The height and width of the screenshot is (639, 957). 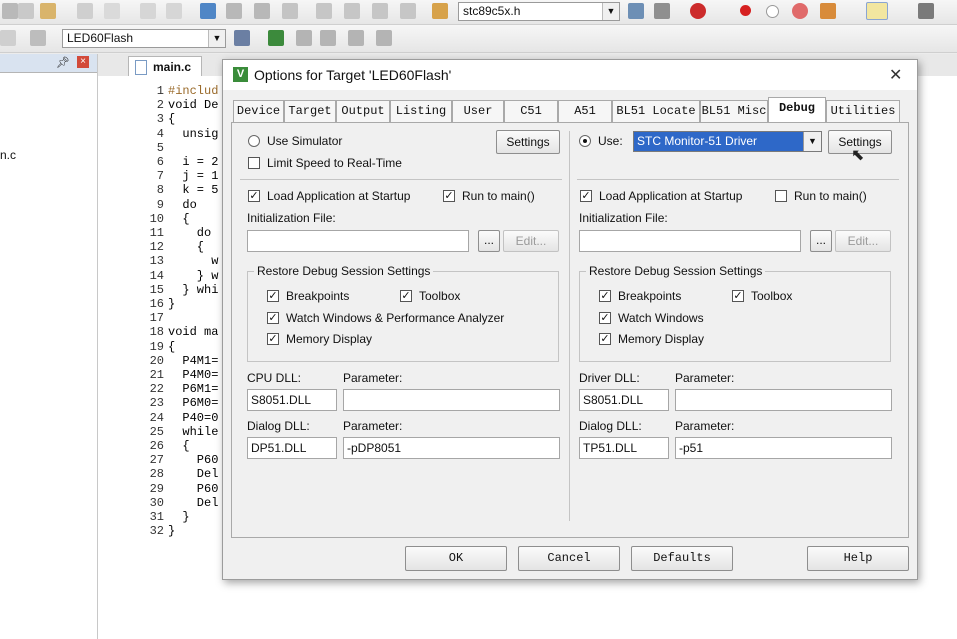 I want to click on target-combo: LED60Flash ▼, so click(x=144, y=38).